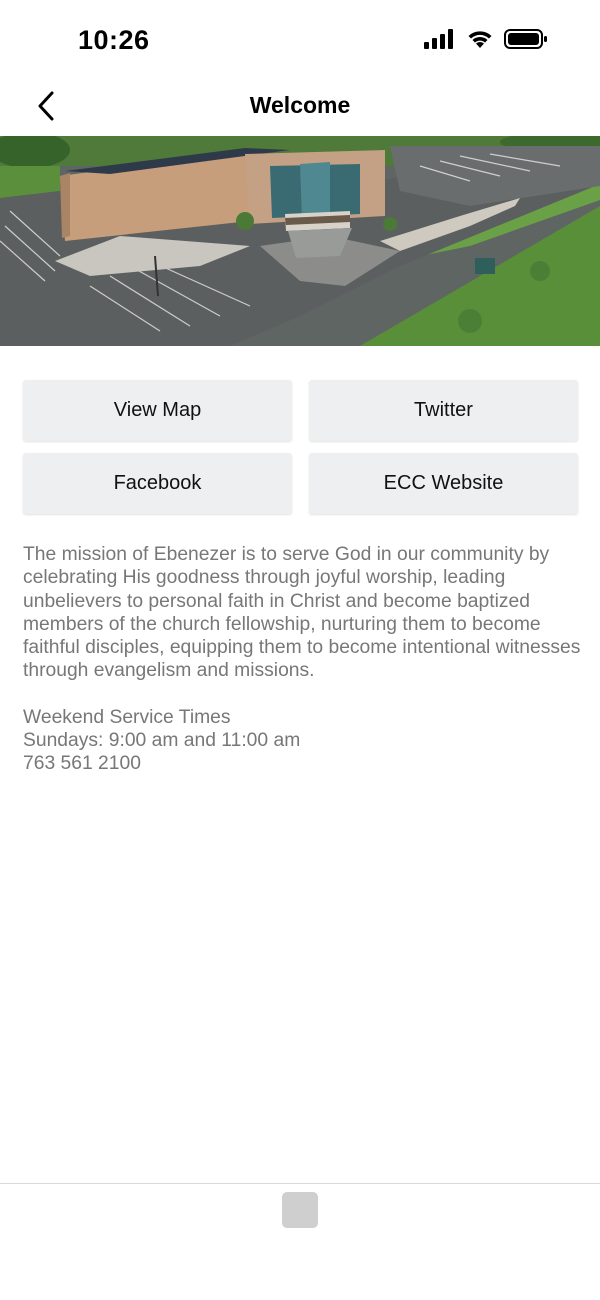 The image size is (600, 1300). I want to click on facebook-button: Facebook, so click(157, 483).